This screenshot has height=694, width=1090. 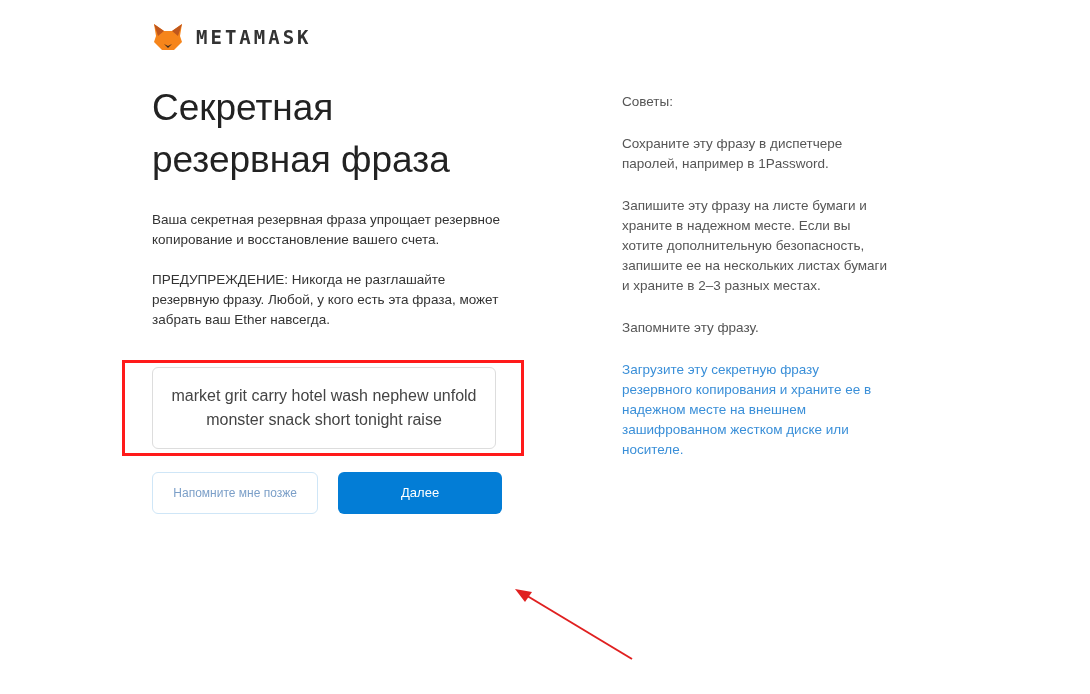 I want to click on next-button: Далее, so click(x=420, y=493).